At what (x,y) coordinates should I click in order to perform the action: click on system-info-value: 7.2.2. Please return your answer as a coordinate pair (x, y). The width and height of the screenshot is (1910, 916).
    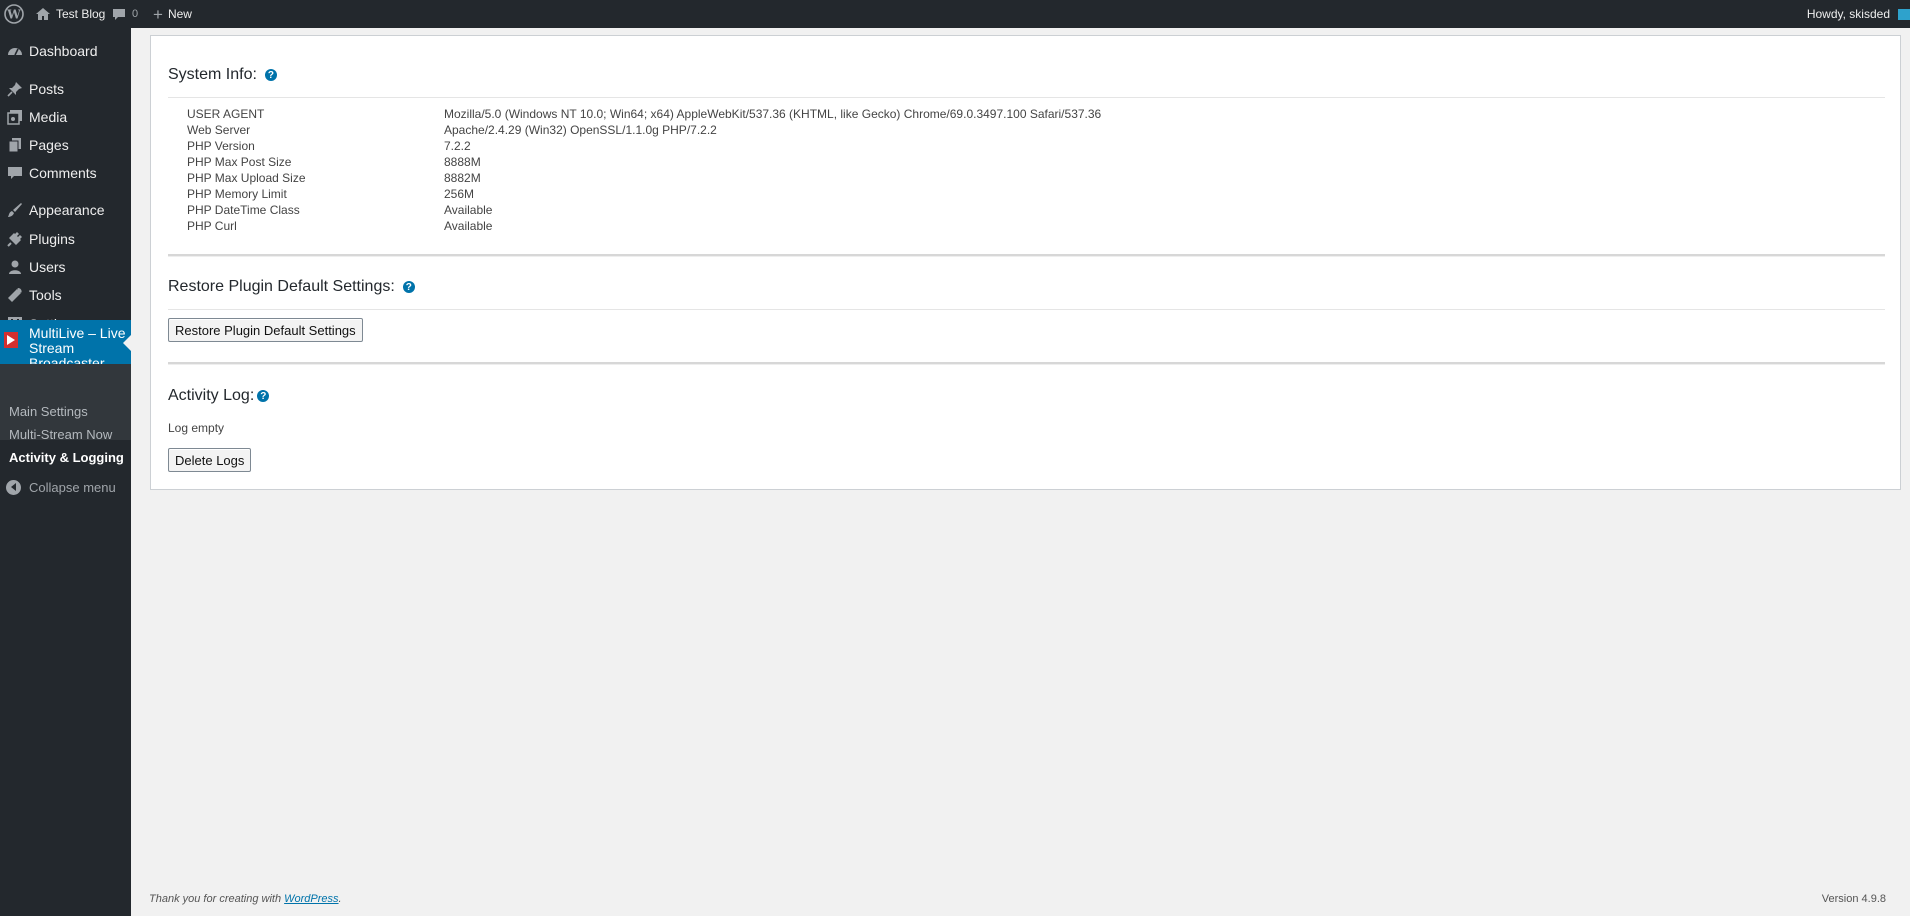
    Looking at the image, I should click on (457, 146).